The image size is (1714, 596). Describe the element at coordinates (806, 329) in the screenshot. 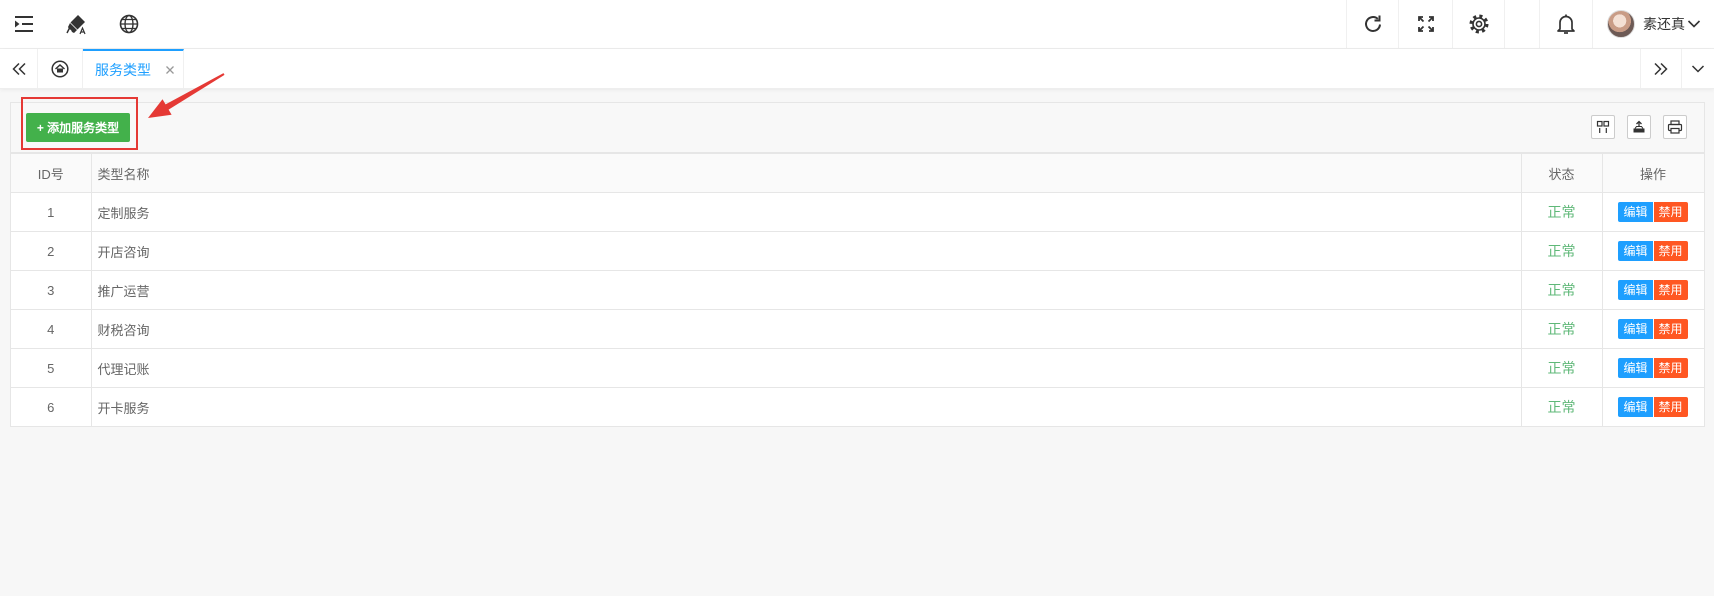

I see `cell-type-name: 财税咨询` at that location.